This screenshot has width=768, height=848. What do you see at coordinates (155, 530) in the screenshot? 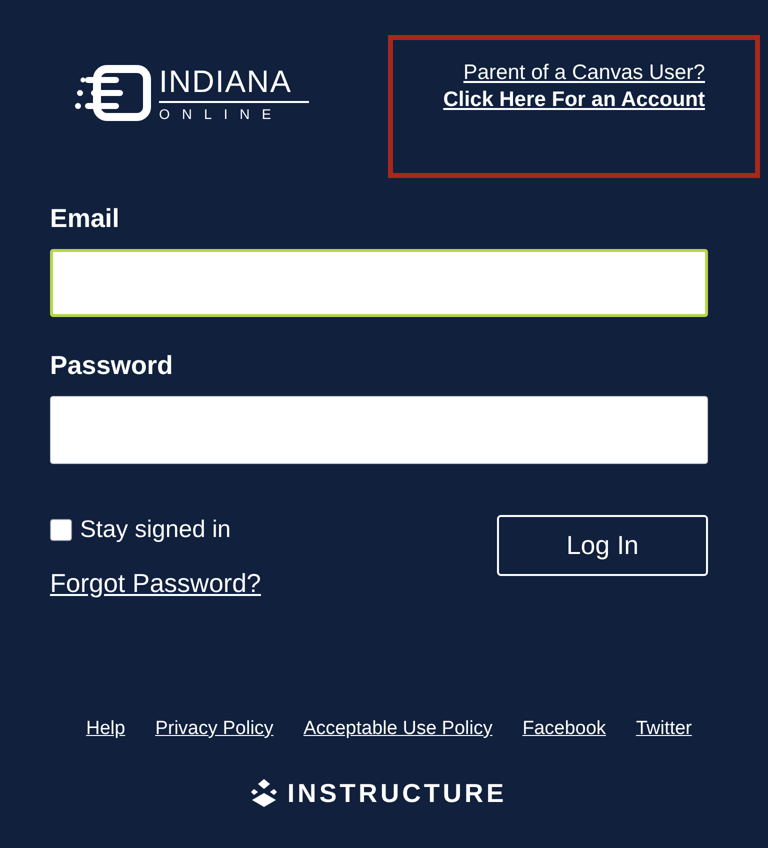
I see `checkbox-label: Stay signed in` at bounding box center [155, 530].